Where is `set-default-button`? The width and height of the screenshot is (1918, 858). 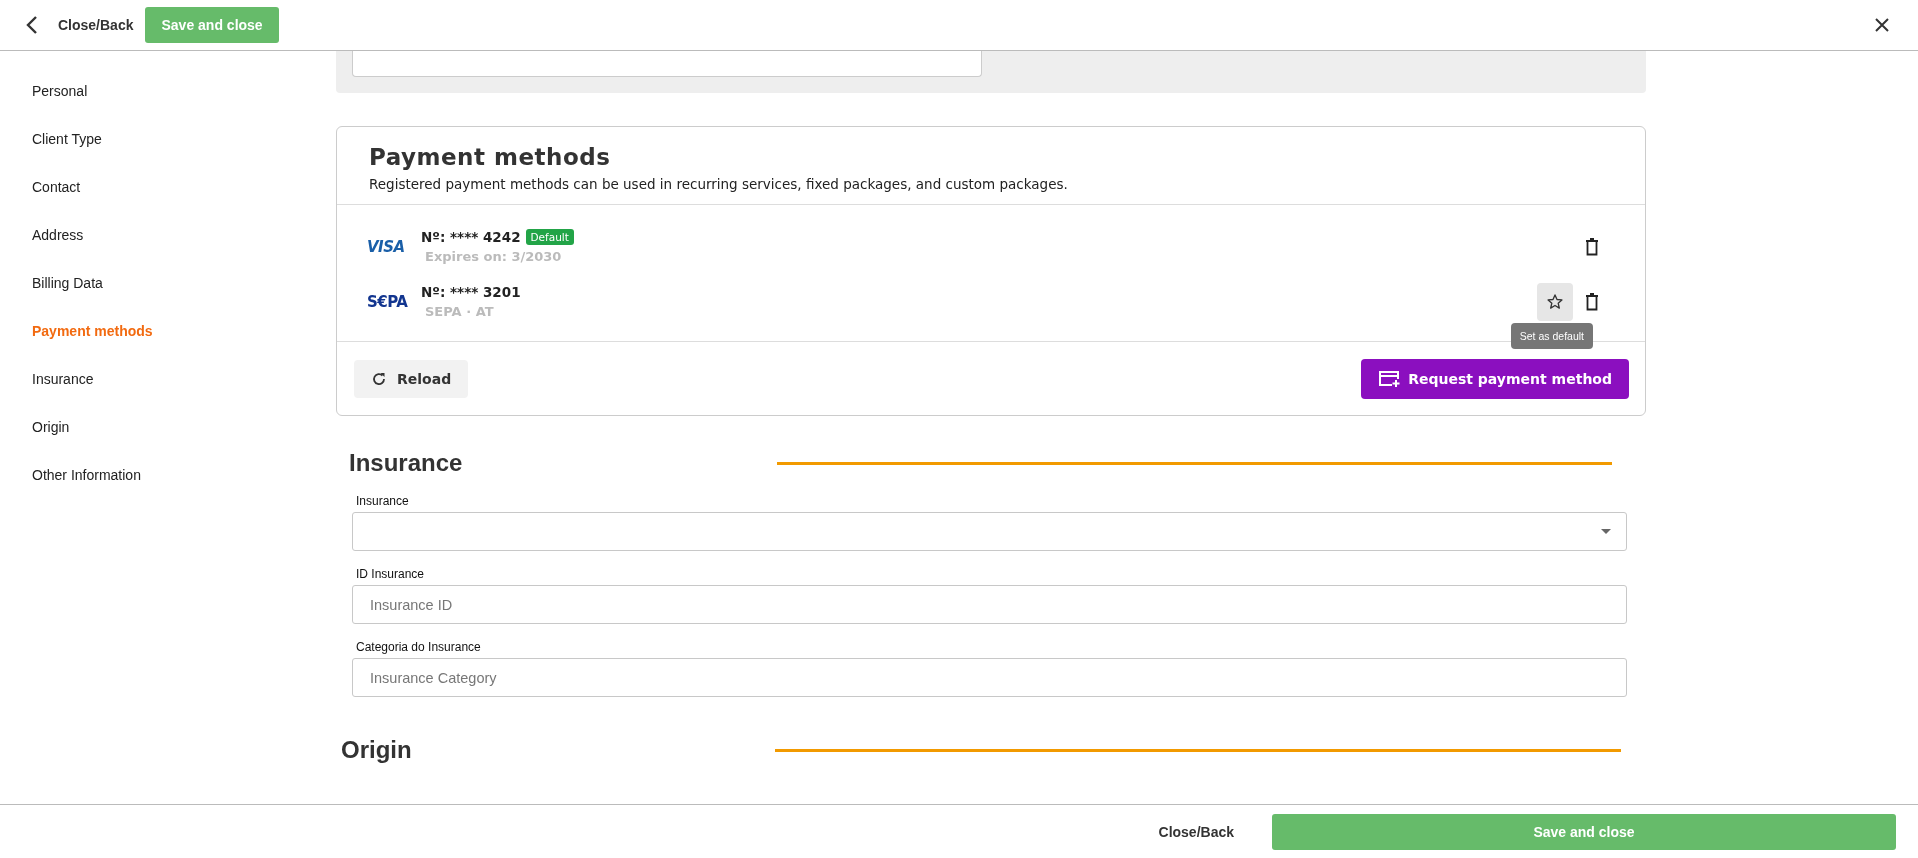
set-default-button is located at coordinates (1555, 301).